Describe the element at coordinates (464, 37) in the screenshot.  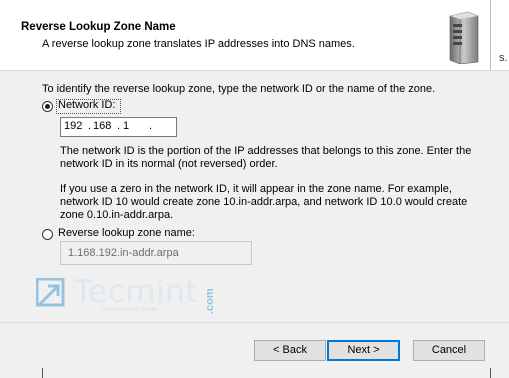
I see `server-icon` at that location.